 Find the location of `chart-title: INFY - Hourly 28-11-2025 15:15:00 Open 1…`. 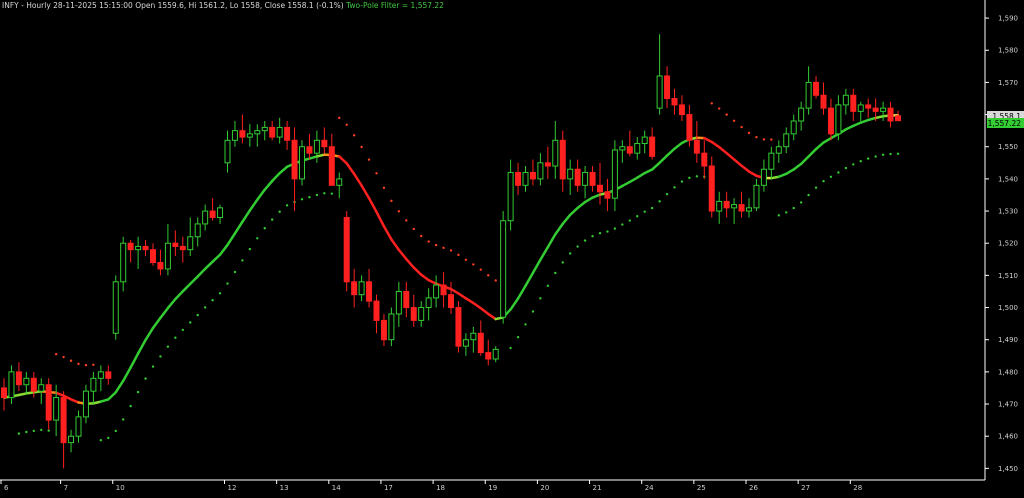

chart-title: INFY - Hourly 28-11-2025 15:15:00 Open 1… is located at coordinates (173, 5).